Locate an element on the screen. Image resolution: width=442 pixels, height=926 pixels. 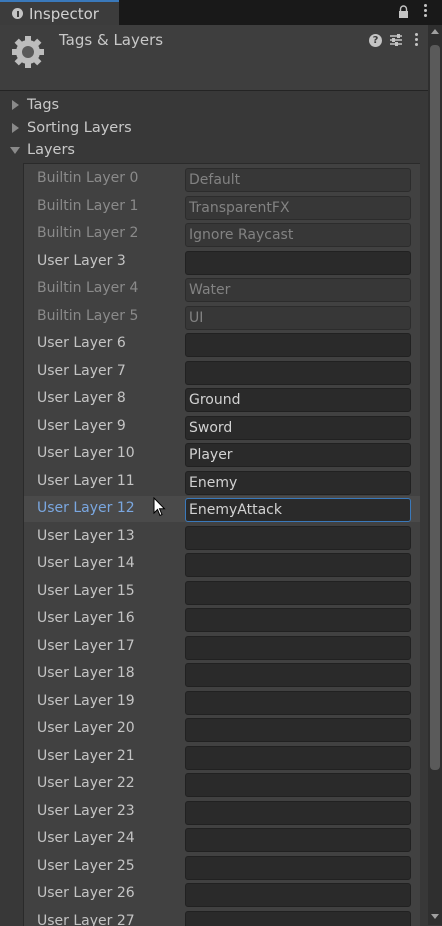
layer-row: User Layer 21 is located at coordinates (222, 757).